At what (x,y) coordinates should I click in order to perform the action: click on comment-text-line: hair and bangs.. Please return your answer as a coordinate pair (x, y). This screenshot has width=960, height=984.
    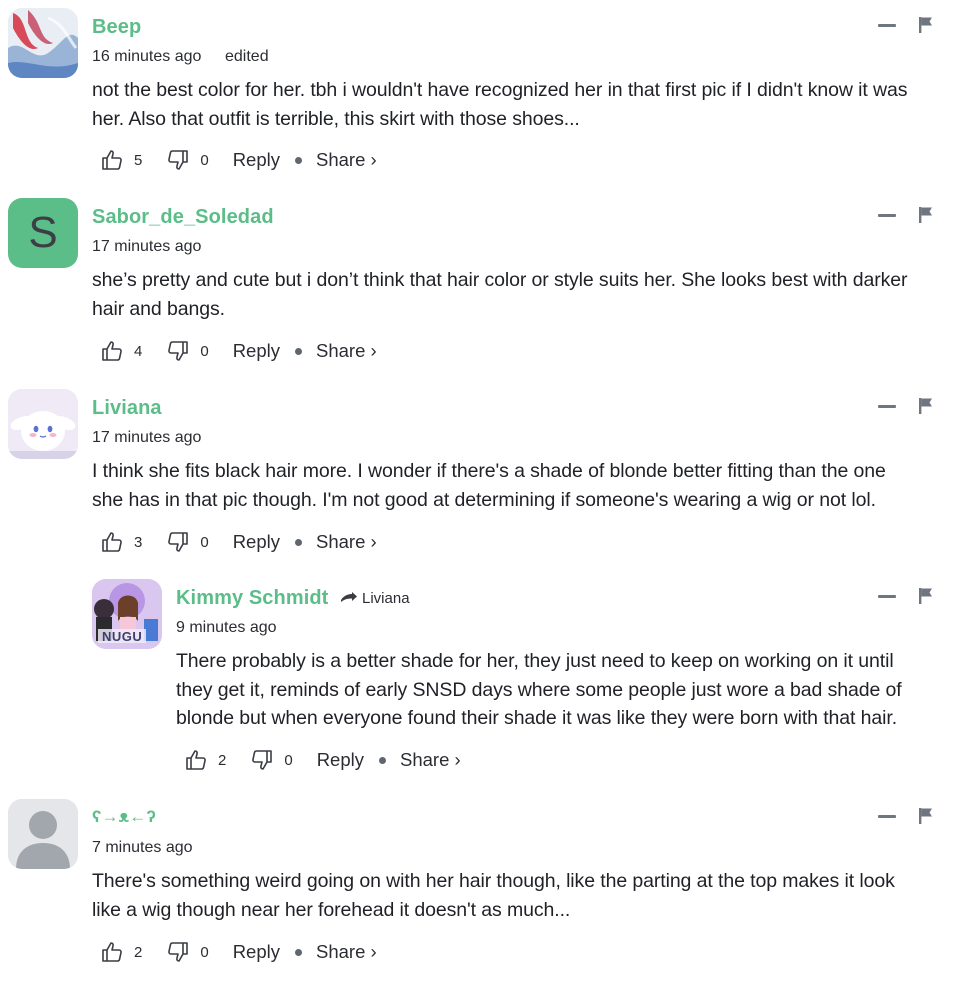
    Looking at the image, I should click on (158, 308).